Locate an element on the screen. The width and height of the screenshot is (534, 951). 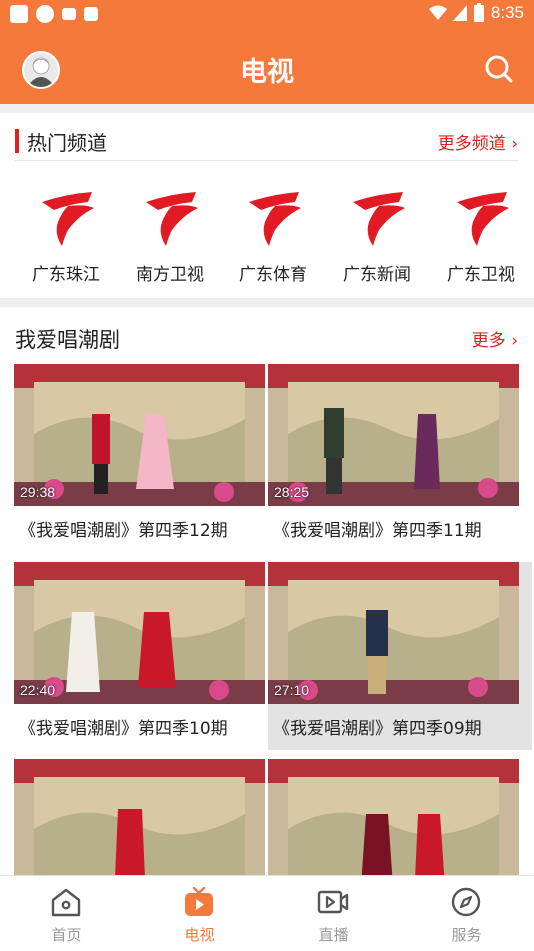
sync-icon is located at coordinates (45, 14).